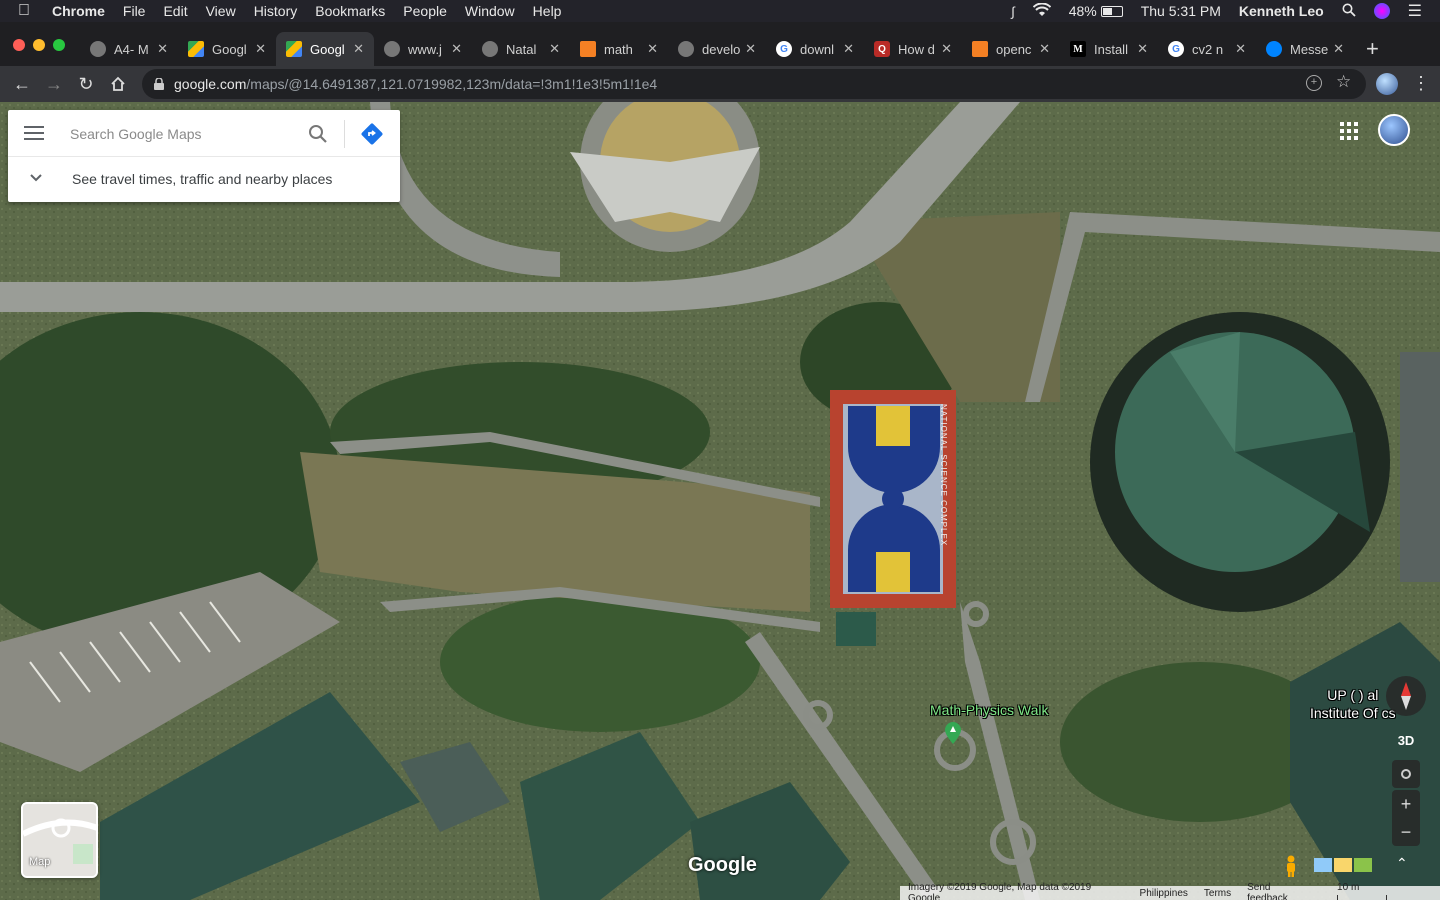  I want to click on google-apps-icon, so click(1350, 132).